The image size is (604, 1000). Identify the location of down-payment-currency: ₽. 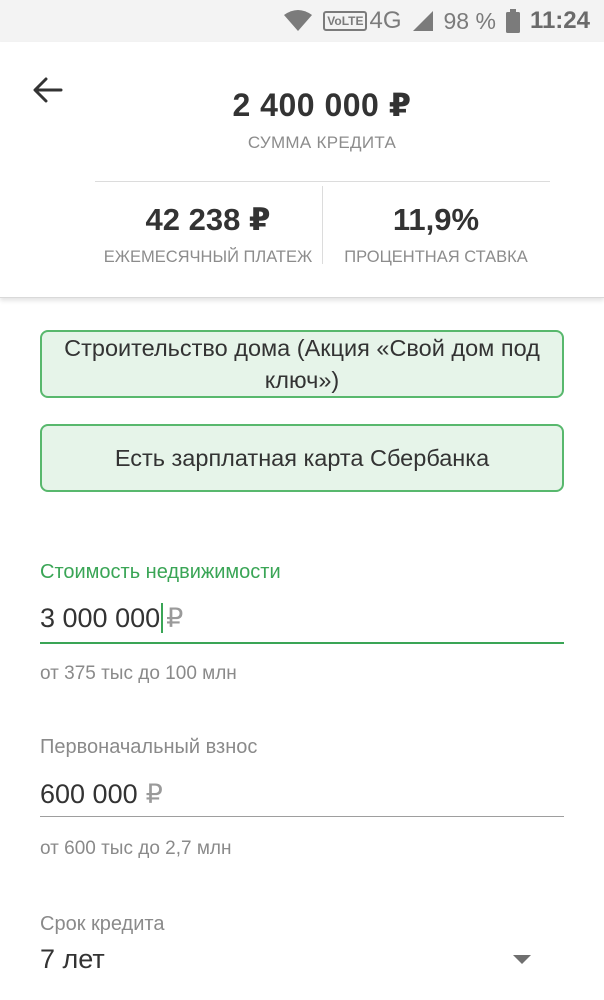
(154, 793).